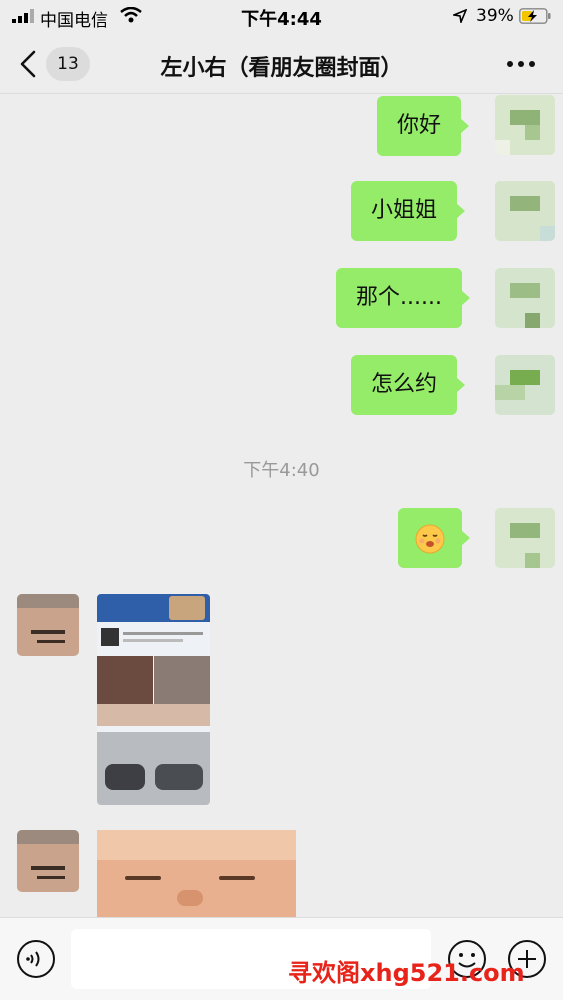  What do you see at coordinates (495, 16) in the screenshot?
I see `battery-percent: 39%` at bounding box center [495, 16].